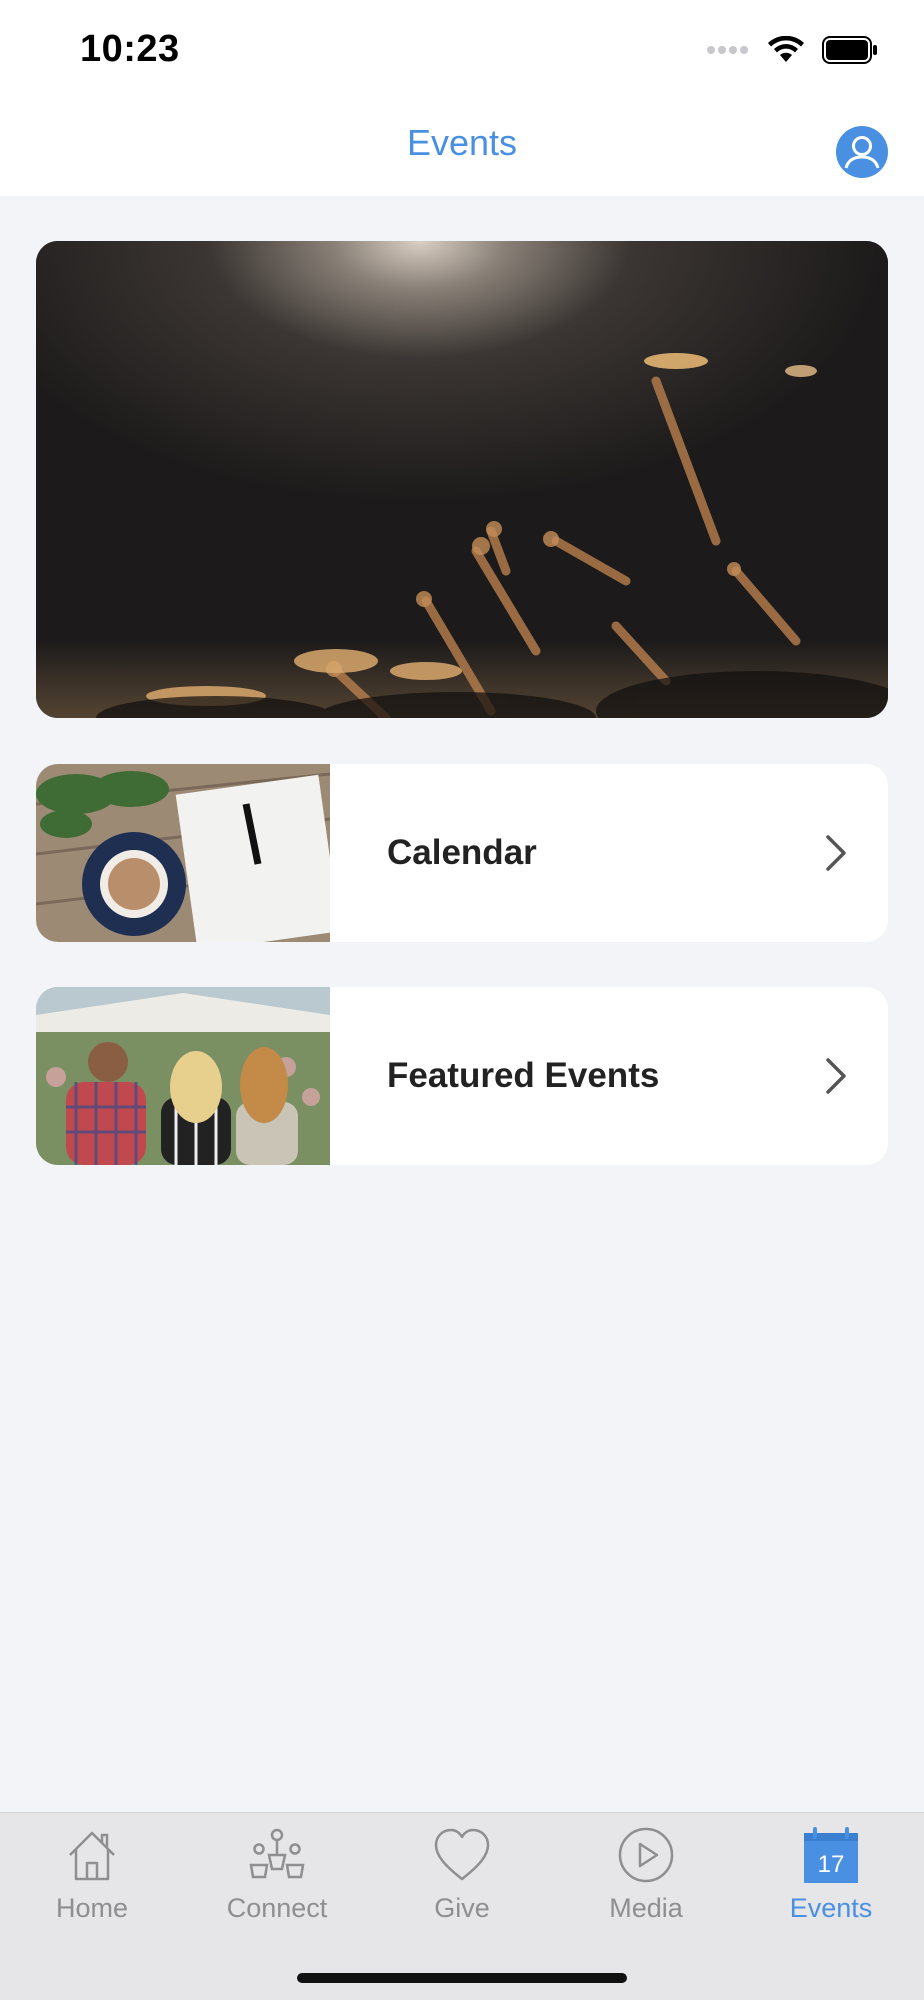 This screenshot has width=924, height=2000. I want to click on status-icons, so click(792, 50).